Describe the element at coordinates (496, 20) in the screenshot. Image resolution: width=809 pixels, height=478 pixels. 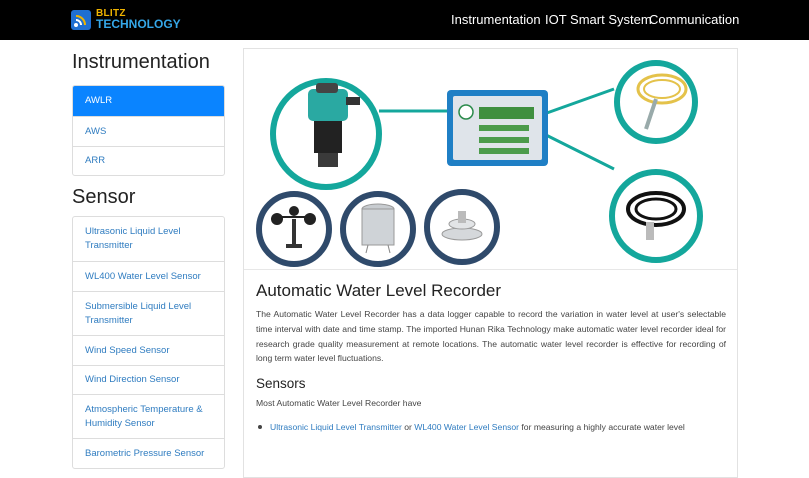
I see `nav-instrumentation: Instrumentation` at that location.